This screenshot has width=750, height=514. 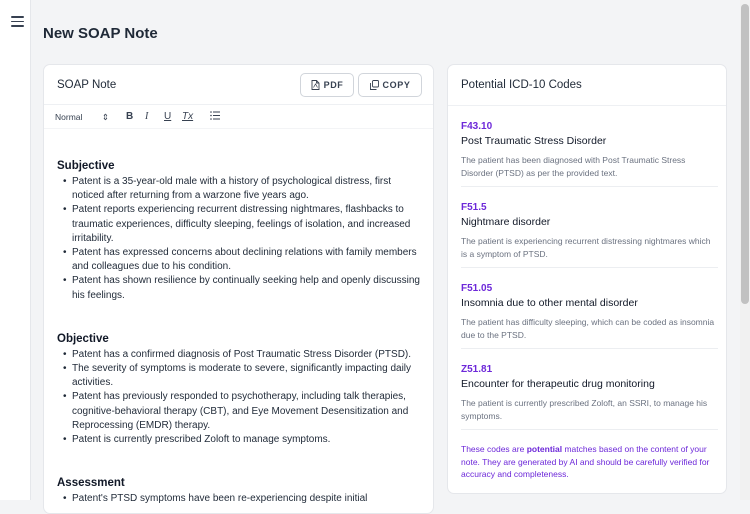 What do you see at coordinates (333, 85) in the screenshot?
I see `pdf-button-label: PDF` at bounding box center [333, 85].